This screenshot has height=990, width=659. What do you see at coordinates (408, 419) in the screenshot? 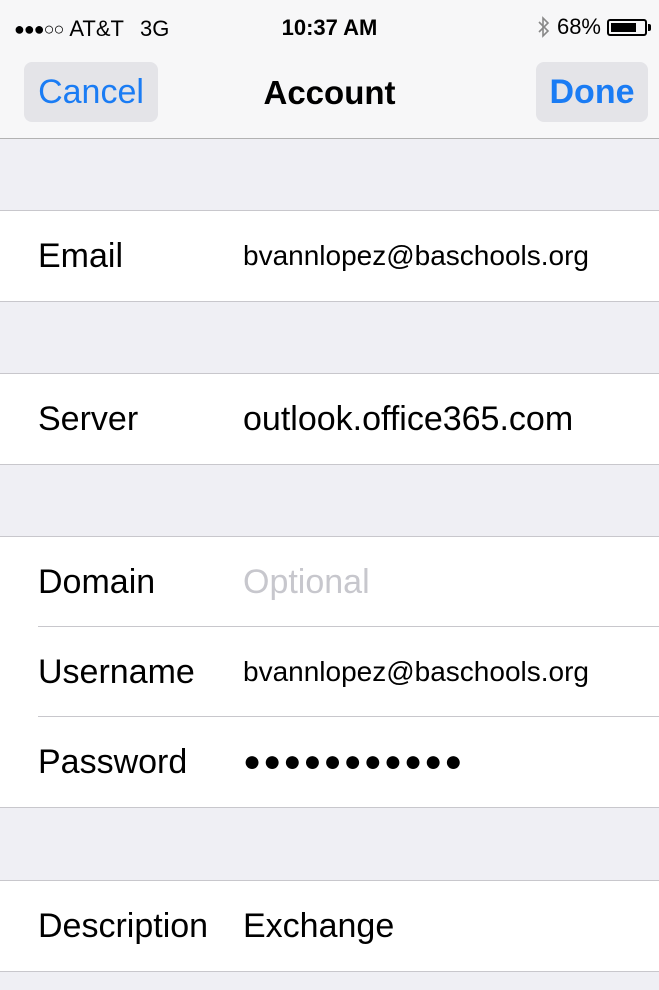
I see `server-field: outlook.office365.com` at bounding box center [408, 419].